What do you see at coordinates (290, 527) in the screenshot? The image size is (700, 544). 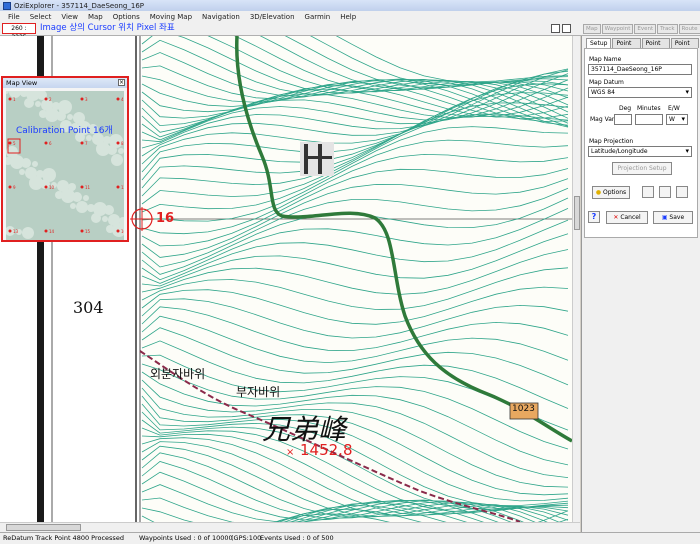 I see `horizontal-scrollbar` at bounding box center [290, 527].